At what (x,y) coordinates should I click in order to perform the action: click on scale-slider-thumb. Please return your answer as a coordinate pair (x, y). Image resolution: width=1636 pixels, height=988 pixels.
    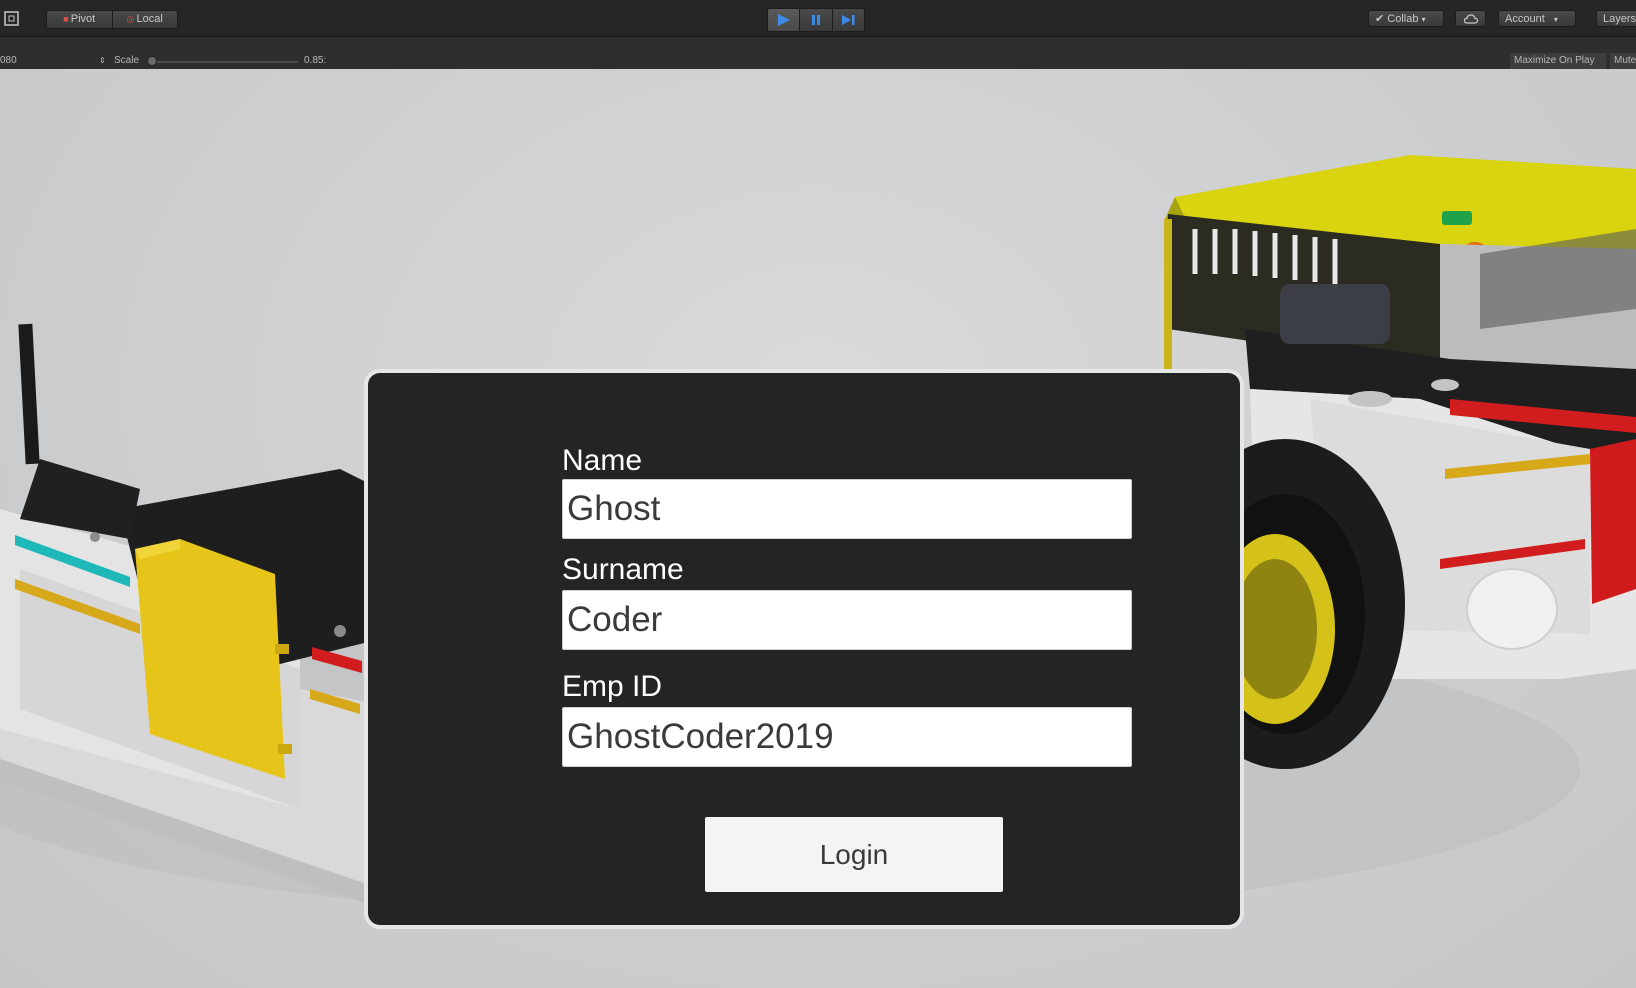
    Looking at the image, I should click on (152, 61).